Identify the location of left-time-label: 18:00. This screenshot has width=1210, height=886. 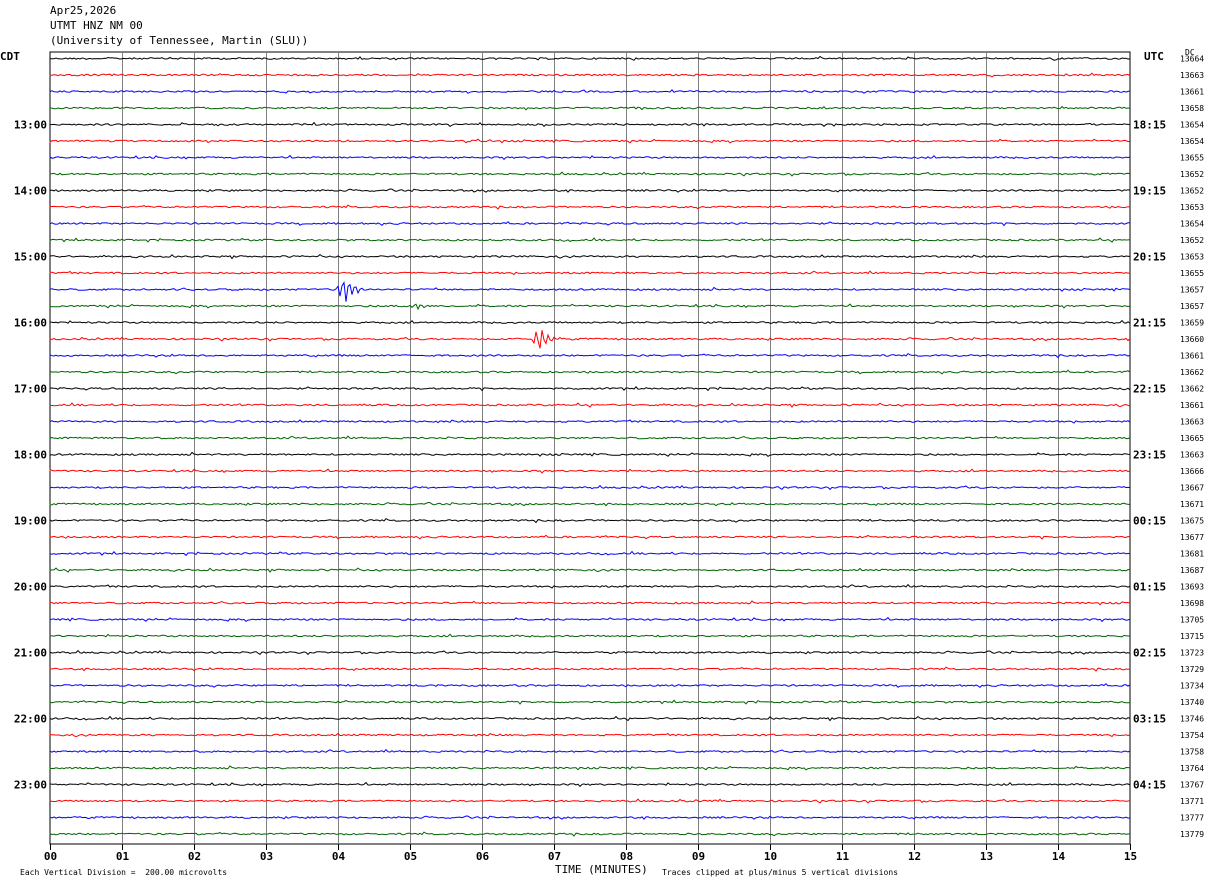
(30, 455).